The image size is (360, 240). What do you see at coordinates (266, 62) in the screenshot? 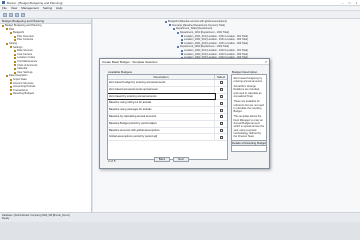
I see `close-icon: ×` at bounding box center [266, 62].